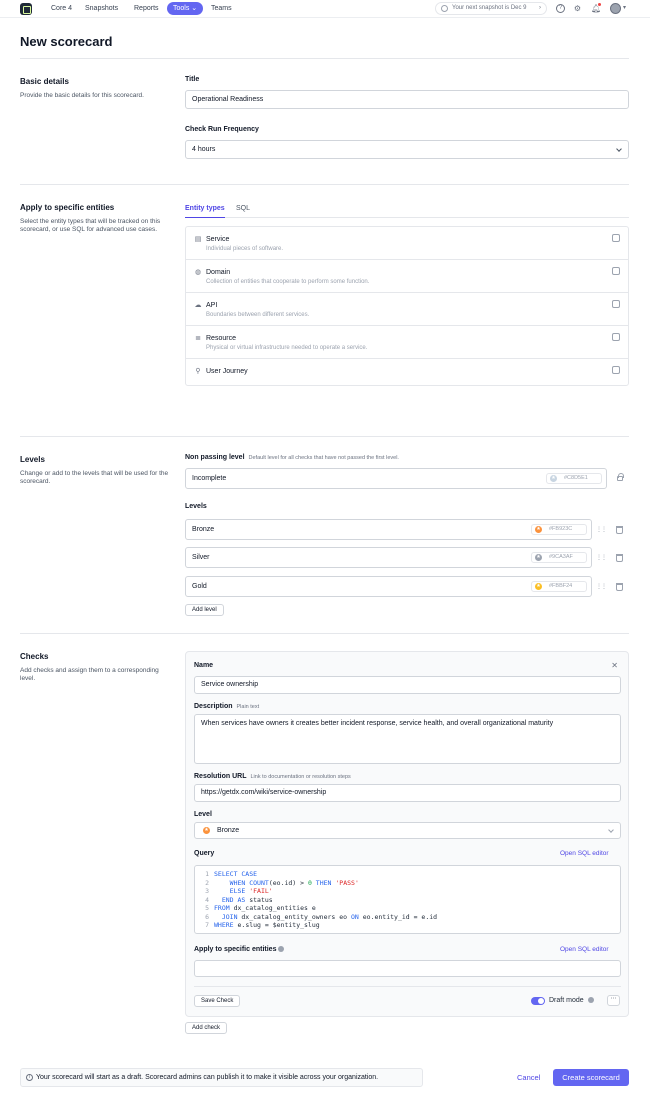 Image resolution: width=650 pixels, height=1106 pixels. I want to click on entity-row-user-journey: ⚲ User Journey, so click(407, 372).